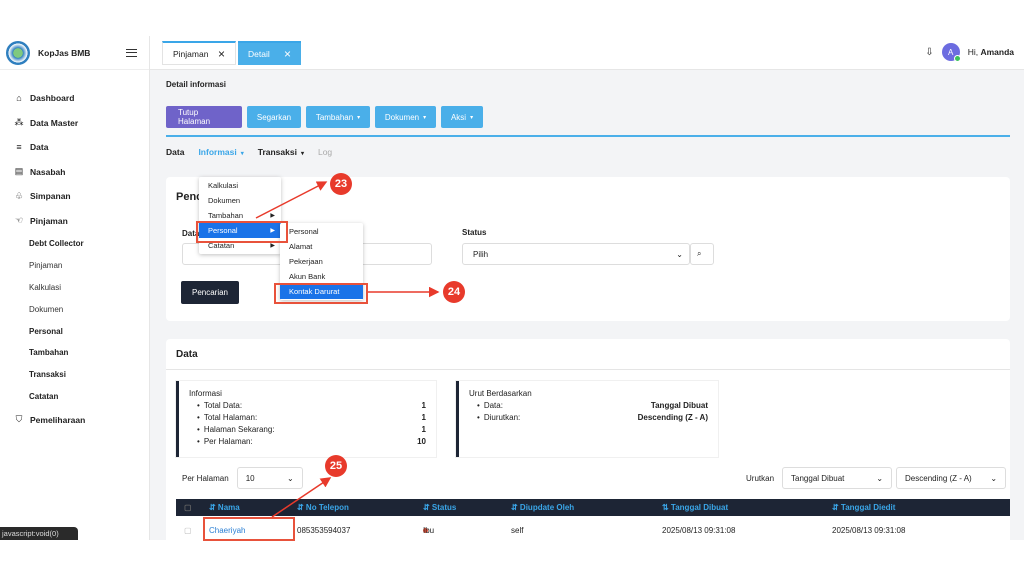 The width and height of the screenshot is (1024, 576). Describe the element at coordinates (454, 292) in the screenshot. I see `step-marker-24: 24` at that location.